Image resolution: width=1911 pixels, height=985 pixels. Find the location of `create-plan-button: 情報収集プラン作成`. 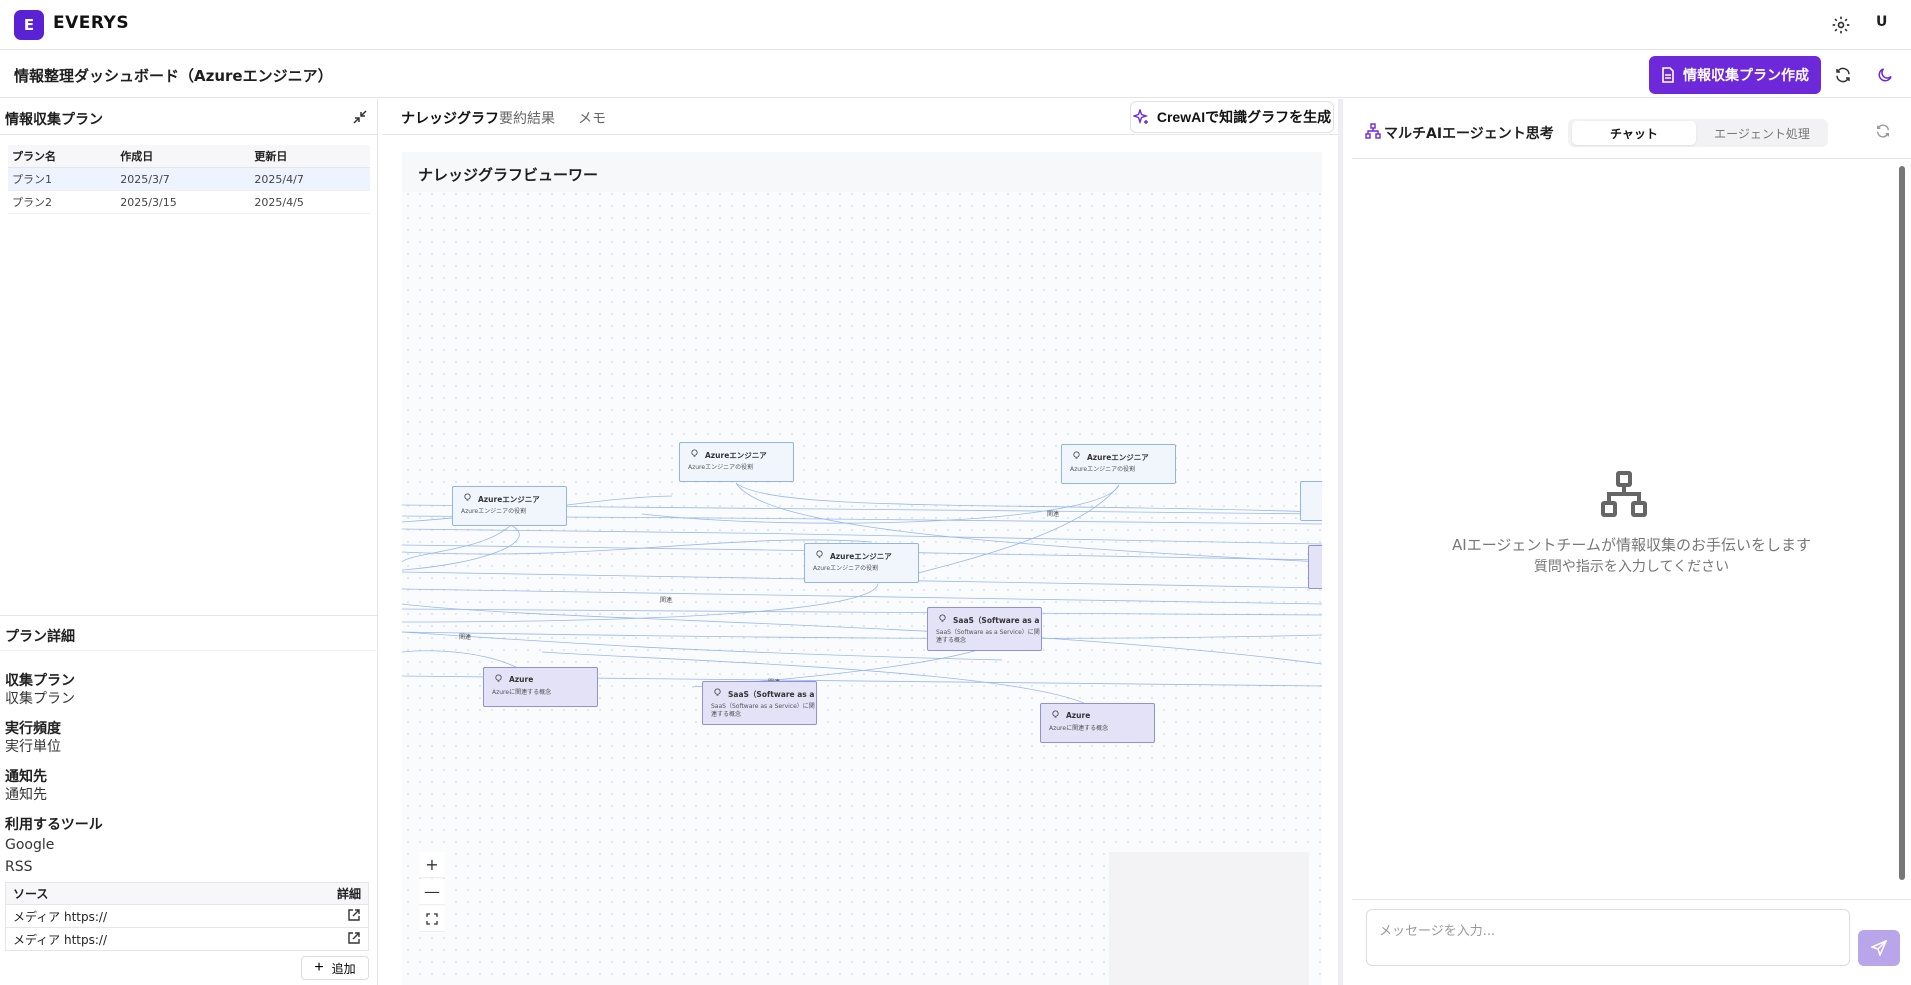

create-plan-button: 情報収集プラン作成 is located at coordinates (1735, 75).